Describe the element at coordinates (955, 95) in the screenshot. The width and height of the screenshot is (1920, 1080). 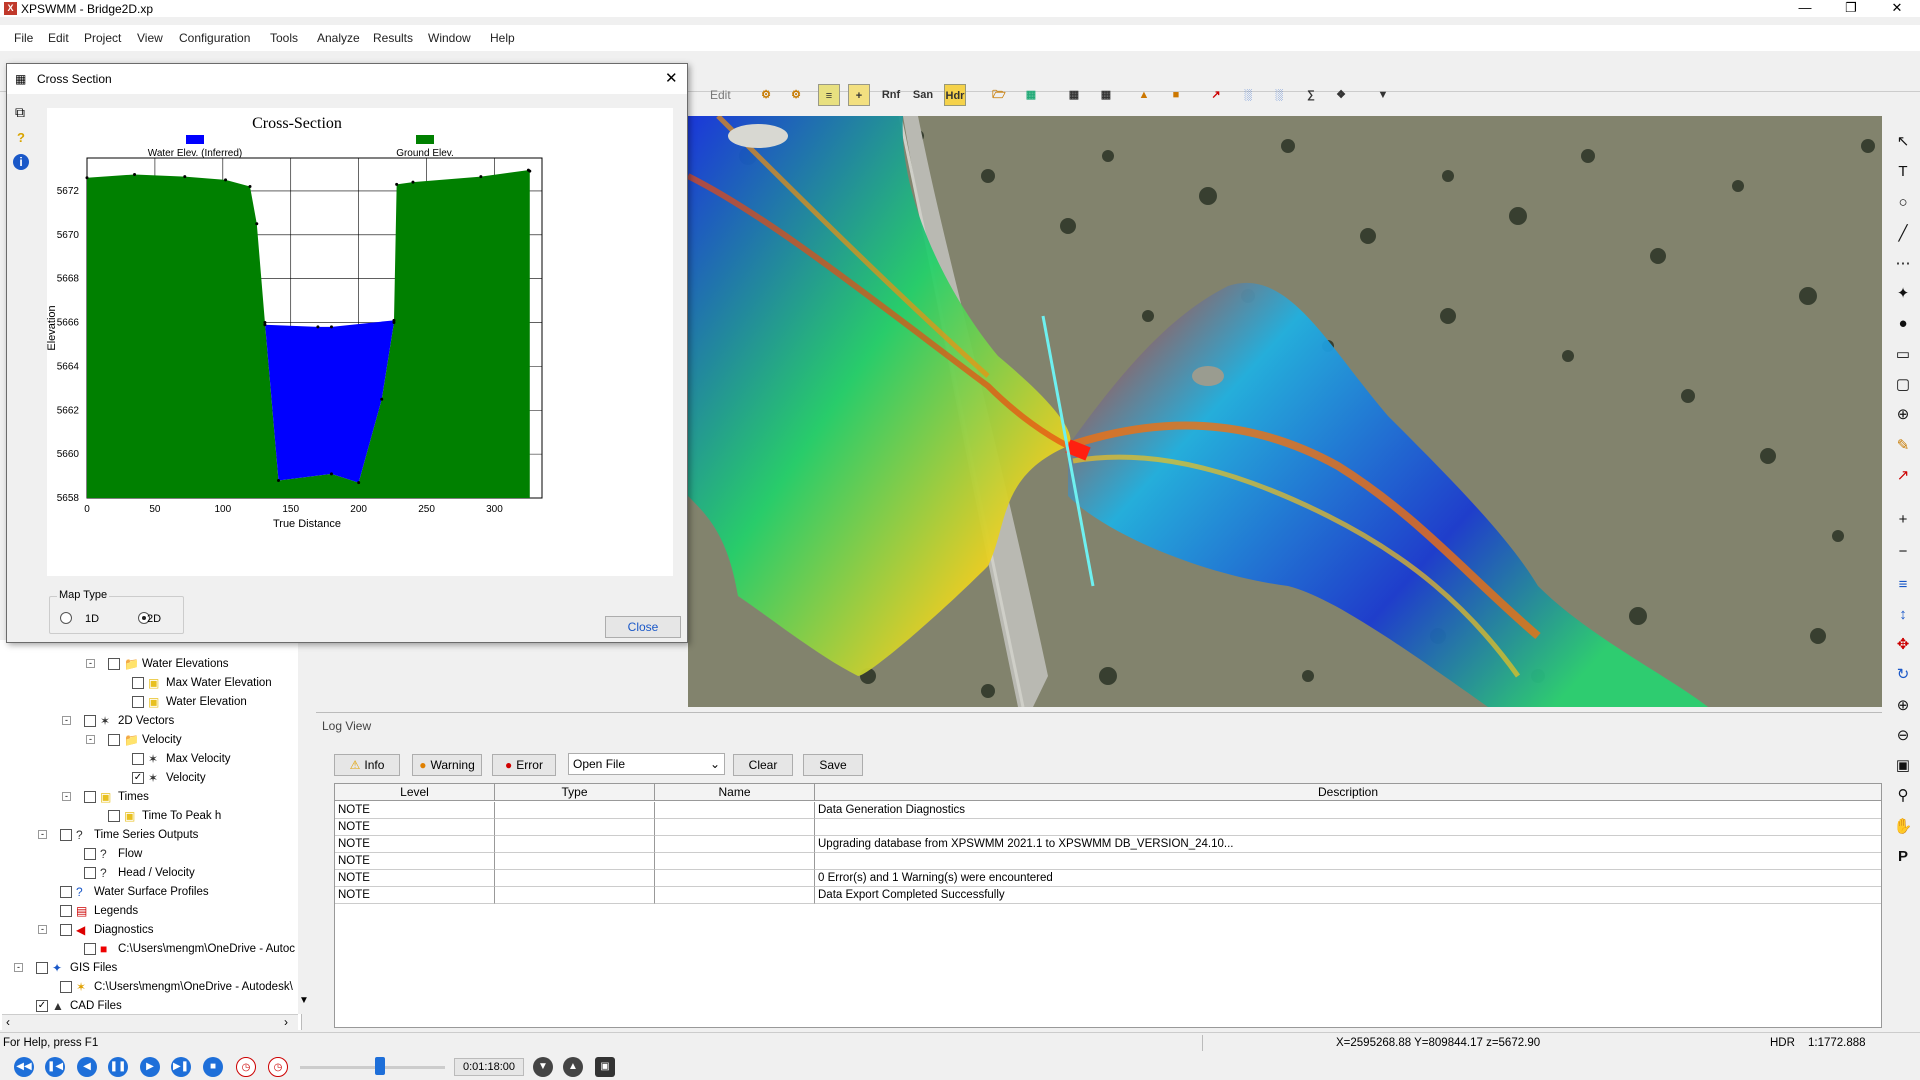
I see `hdr-button: Hdr` at that location.